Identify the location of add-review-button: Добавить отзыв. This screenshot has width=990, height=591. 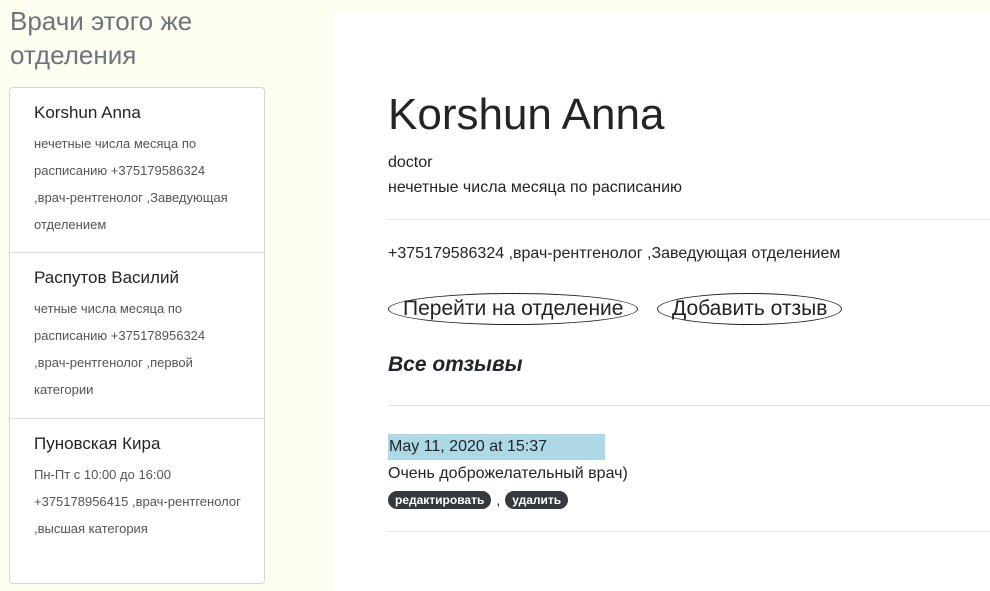
(750, 309).